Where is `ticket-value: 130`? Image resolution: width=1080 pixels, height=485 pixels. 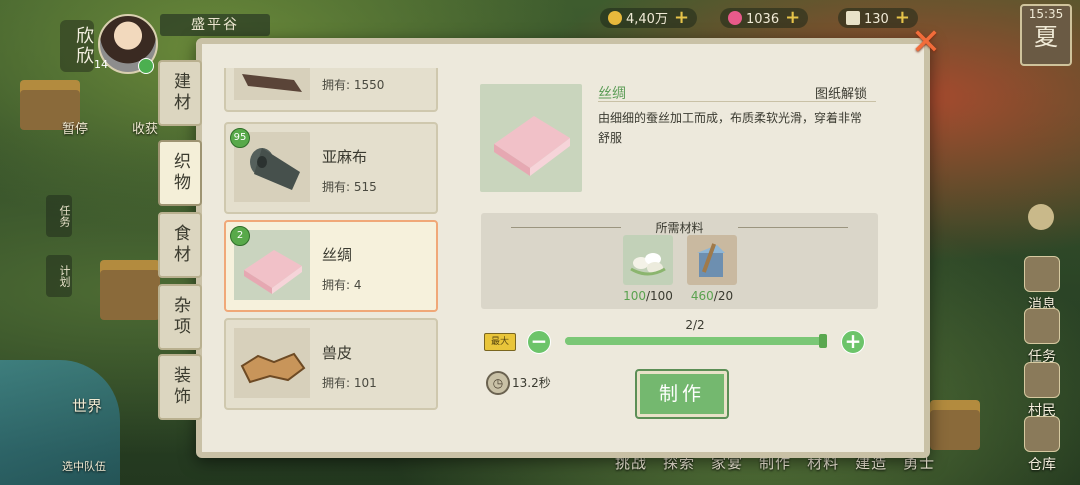 ticket-value: 130 is located at coordinates (876, 19).